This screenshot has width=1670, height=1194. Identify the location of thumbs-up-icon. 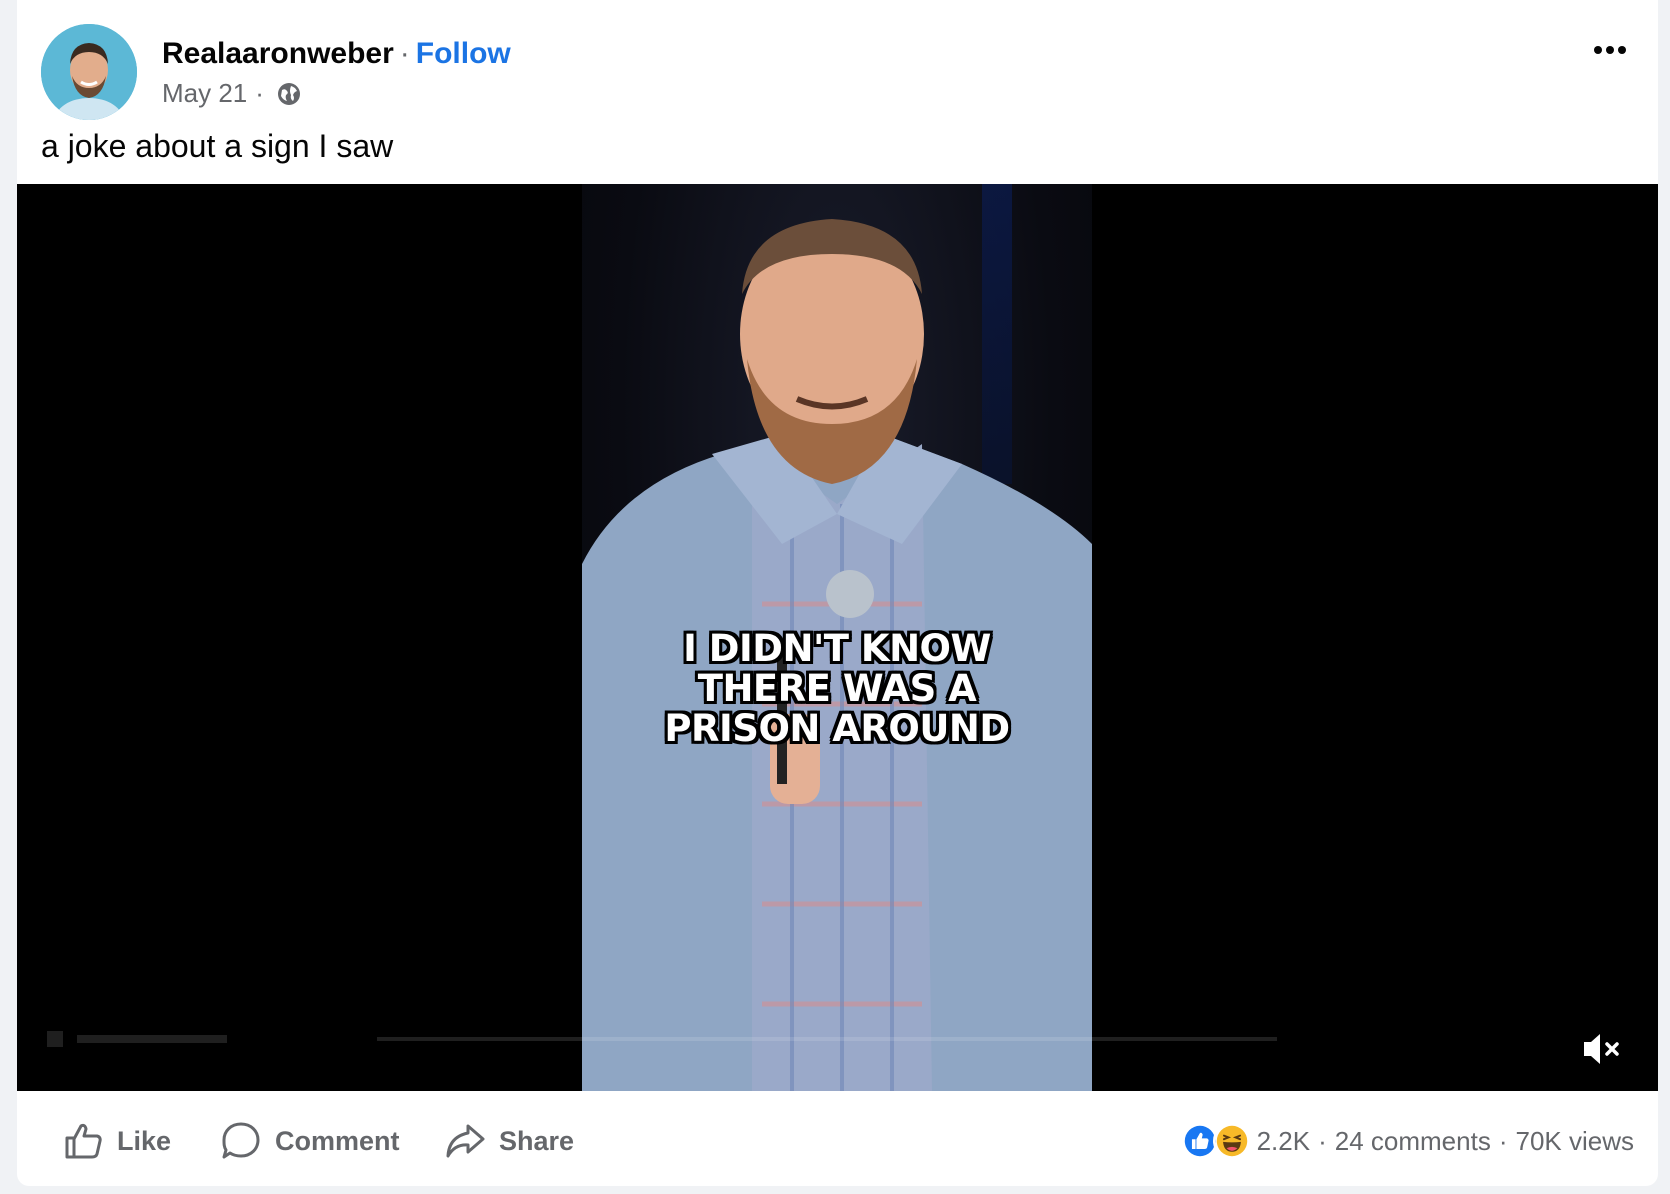
(83, 1141).